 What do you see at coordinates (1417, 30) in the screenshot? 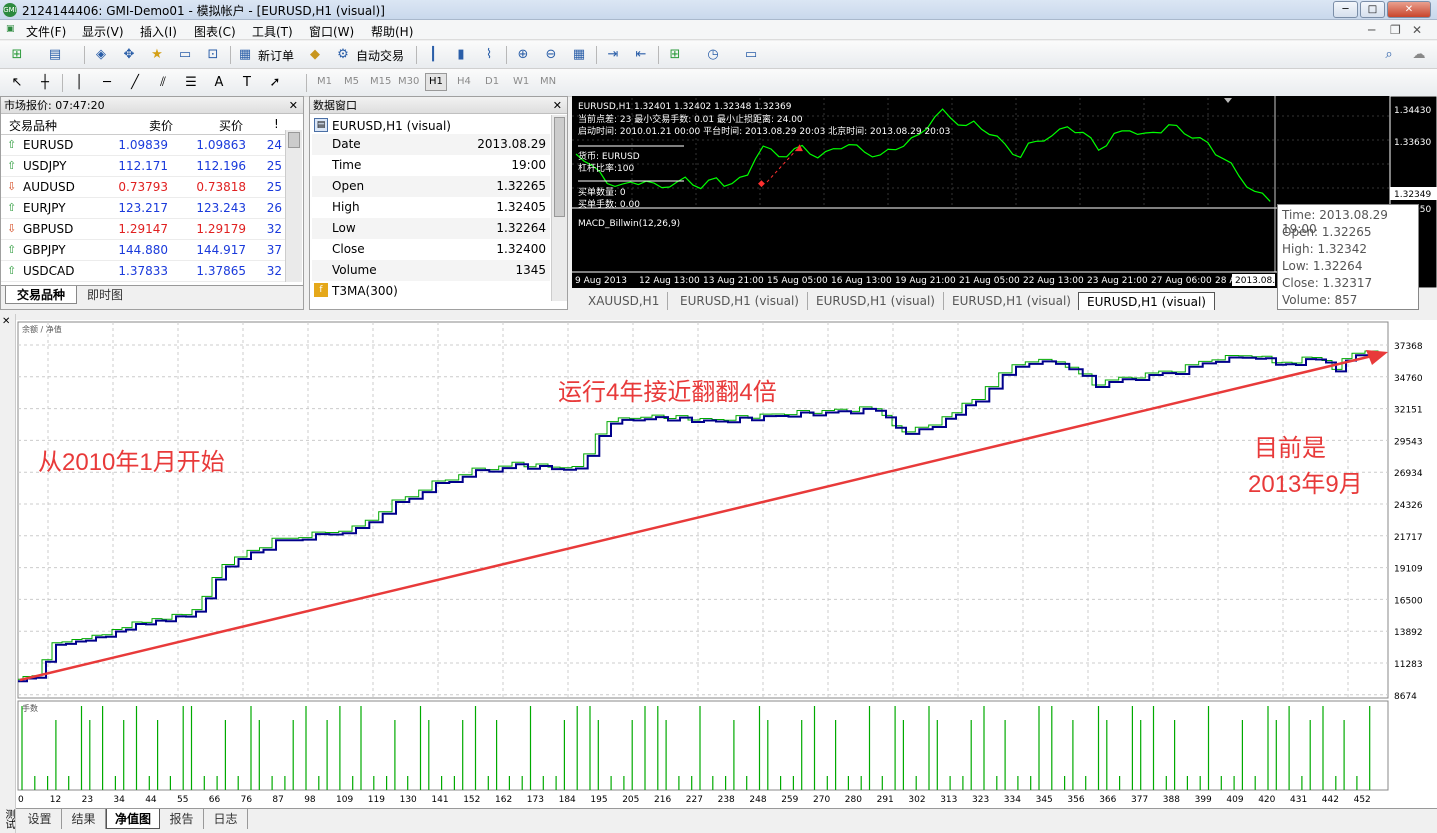
I see `child-close-button: ✕` at bounding box center [1417, 30].